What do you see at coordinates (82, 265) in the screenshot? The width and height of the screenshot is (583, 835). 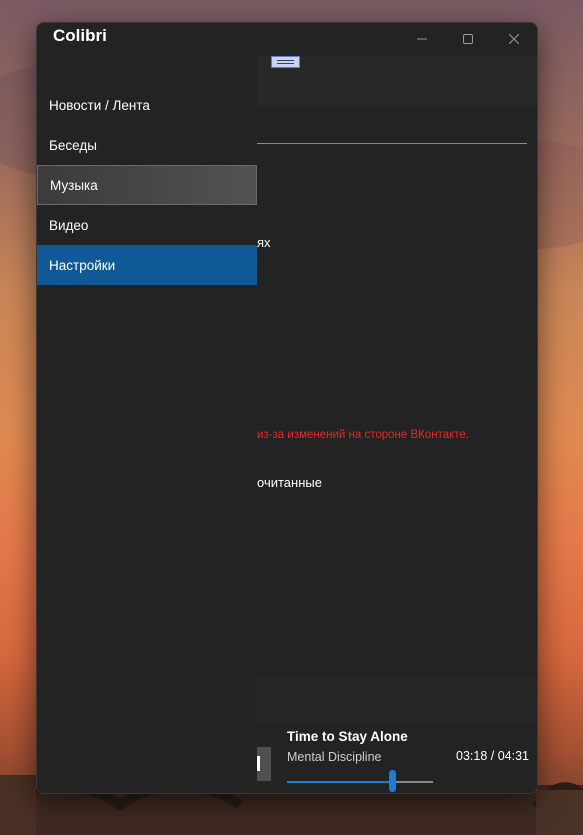 I see `nav-item-label: Настройки` at bounding box center [82, 265].